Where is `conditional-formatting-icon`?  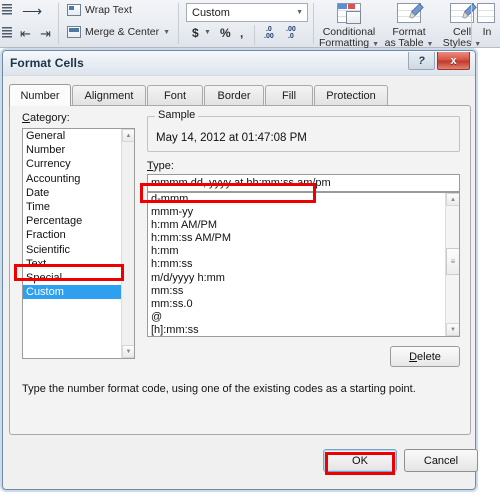 conditional-formatting-icon is located at coordinates (349, 14).